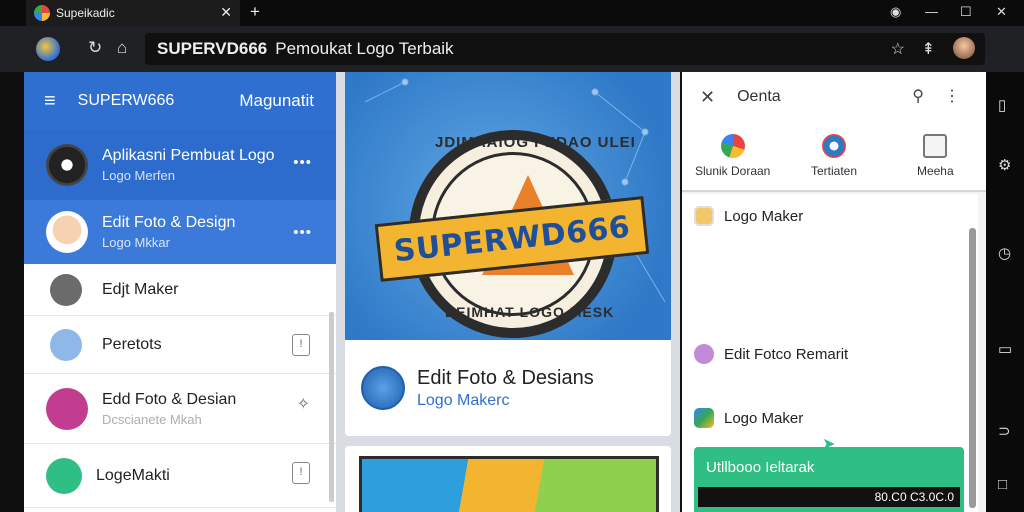 This screenshot has height=512, width=1024. I want to click on sidebar-item-label: Edit Foto & Design, so click(169, 222).